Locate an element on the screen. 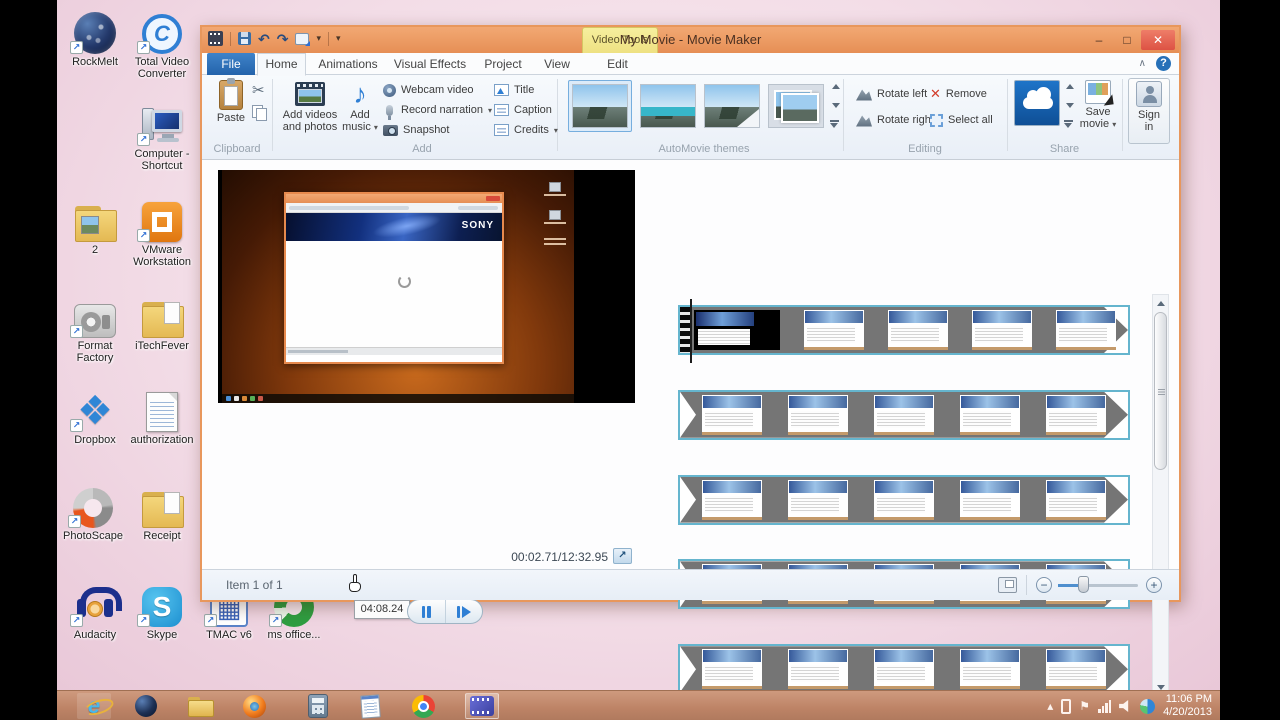  automovie-theme-selected is located at coordinates (600, 106).